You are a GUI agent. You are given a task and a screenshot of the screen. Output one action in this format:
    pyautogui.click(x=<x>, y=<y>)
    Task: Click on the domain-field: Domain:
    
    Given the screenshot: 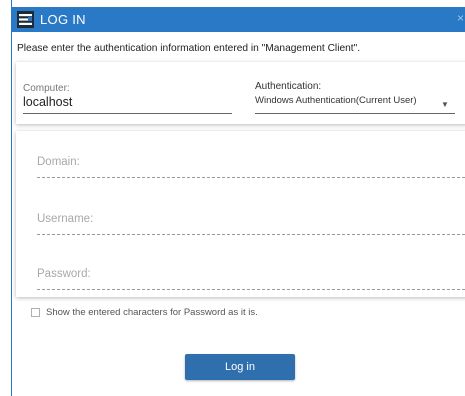 What is the action you would take?
    pyautogui.click(x=58, y=162)
    